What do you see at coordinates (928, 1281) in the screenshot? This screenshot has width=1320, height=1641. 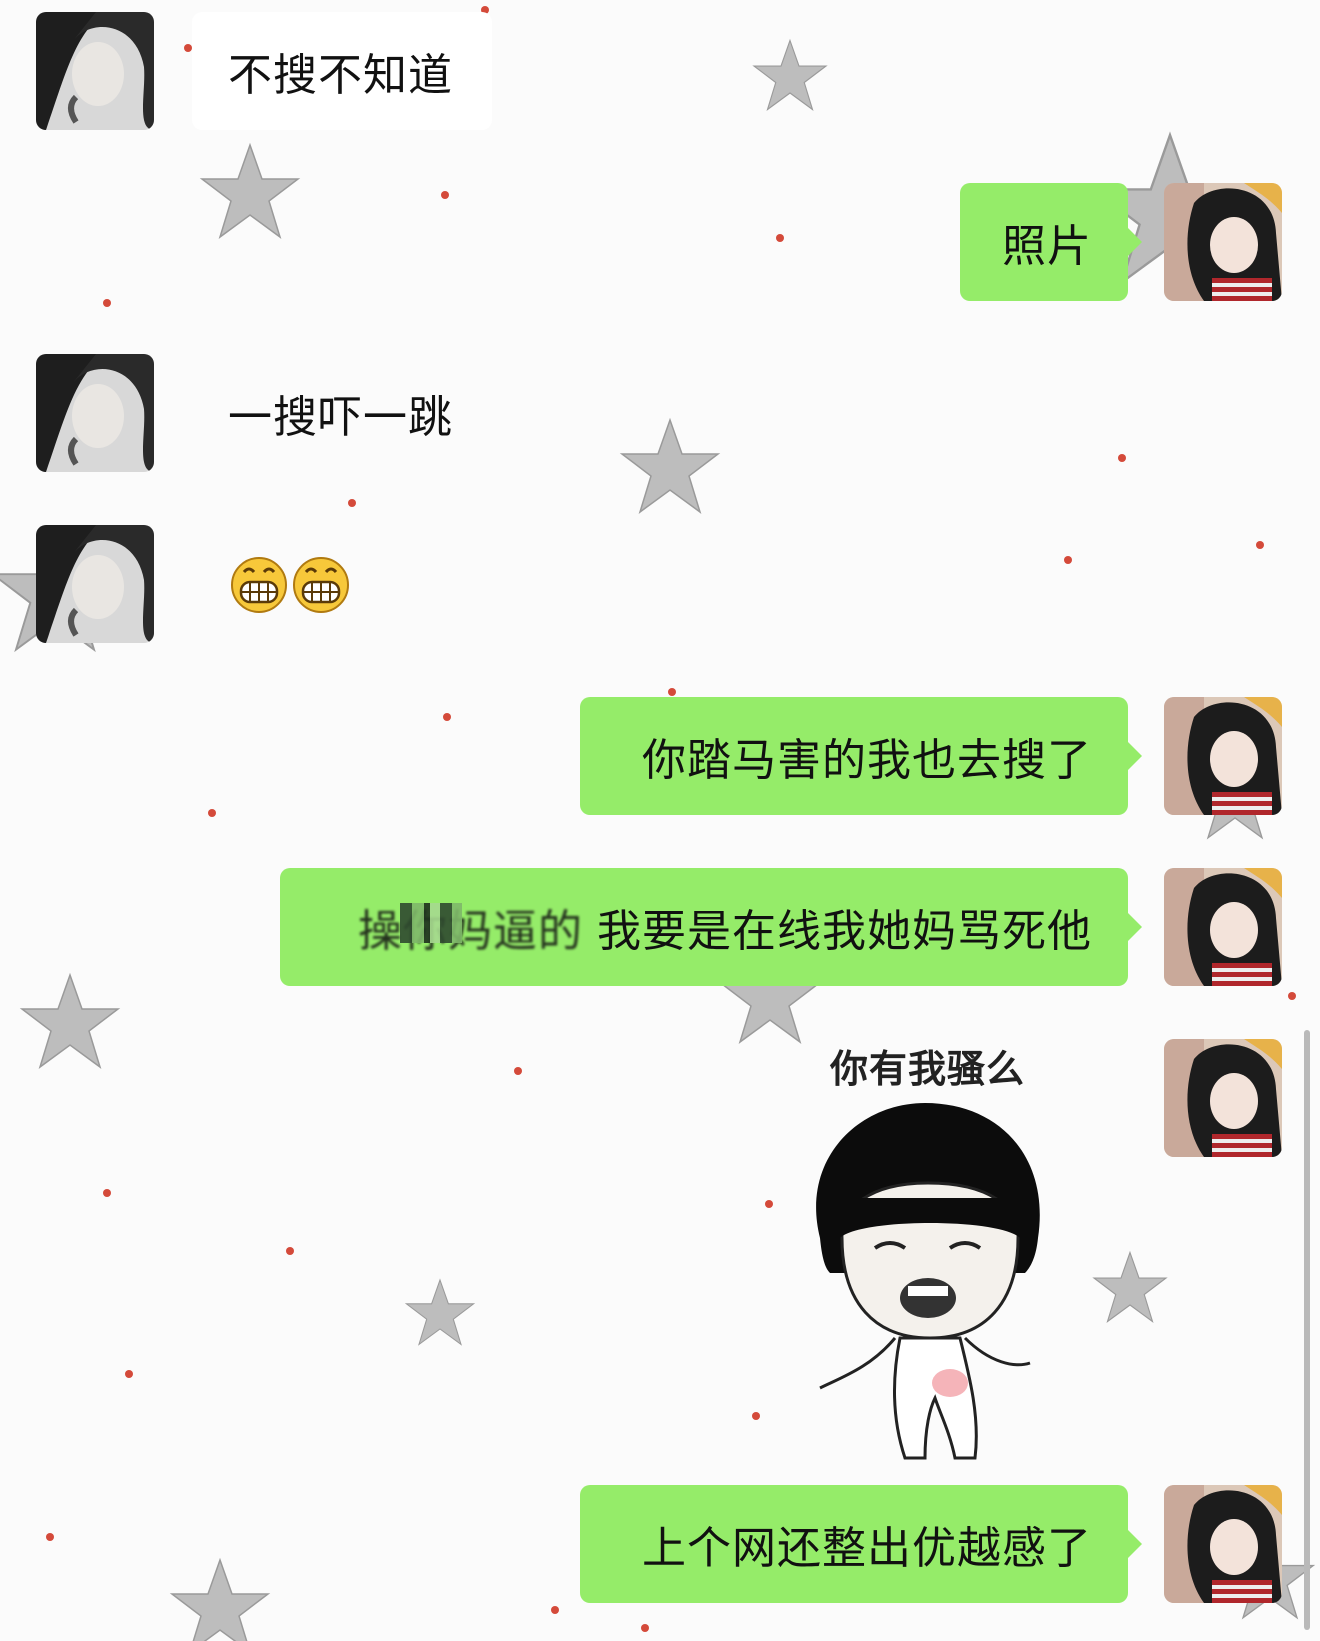 I see `mushroom-head-meme-icon` at bounding box center [928, 1281].